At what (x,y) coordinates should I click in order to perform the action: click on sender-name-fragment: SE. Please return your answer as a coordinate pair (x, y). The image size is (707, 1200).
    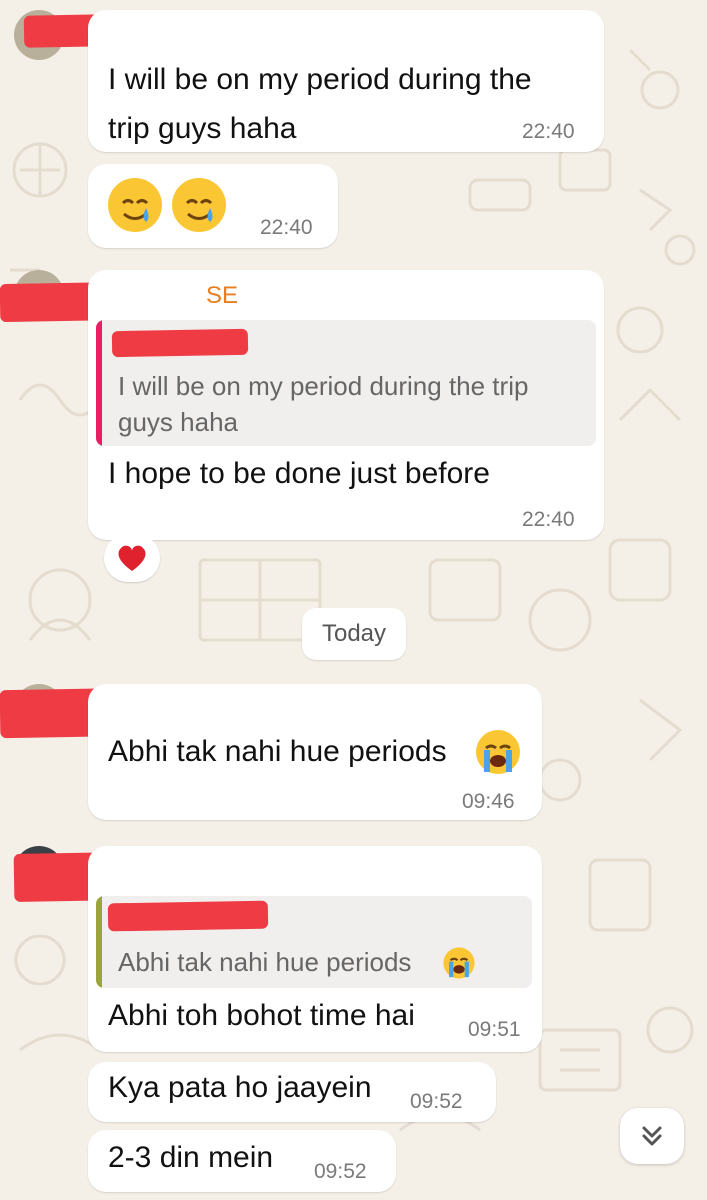
    Looking at the image, I should click on (222, 295).